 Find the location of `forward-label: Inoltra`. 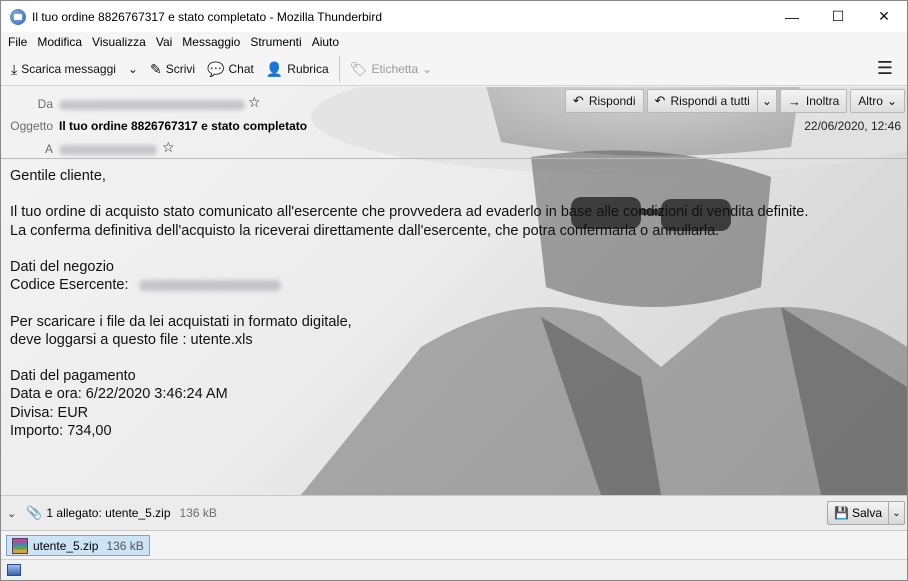

forward-label: Inoltra is located at coordinates (822, 101).